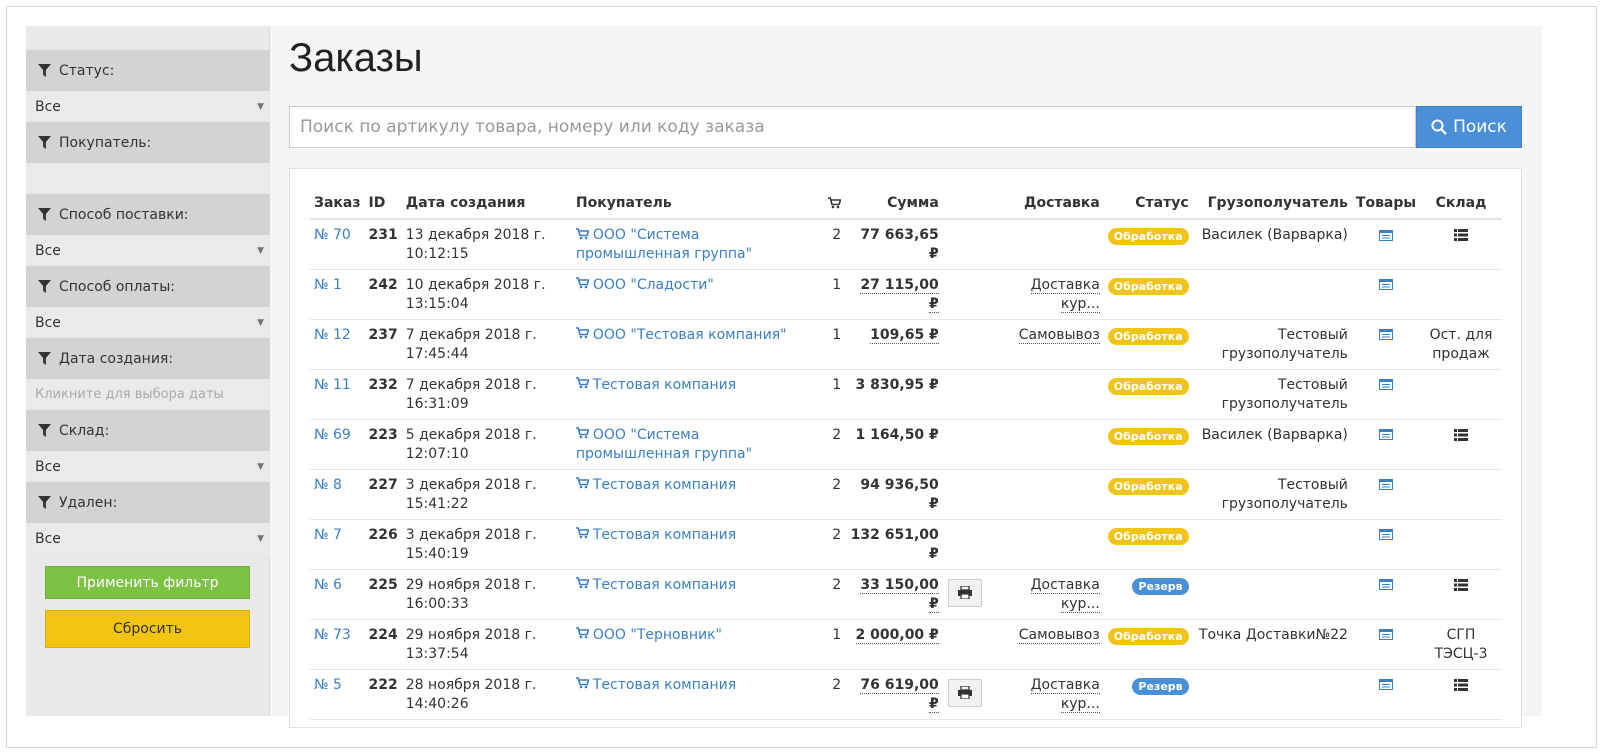  Describe the element at coordinates (897, 635) in the screenshot. I see `order-sum: 2 000,00 ₽` at that location.